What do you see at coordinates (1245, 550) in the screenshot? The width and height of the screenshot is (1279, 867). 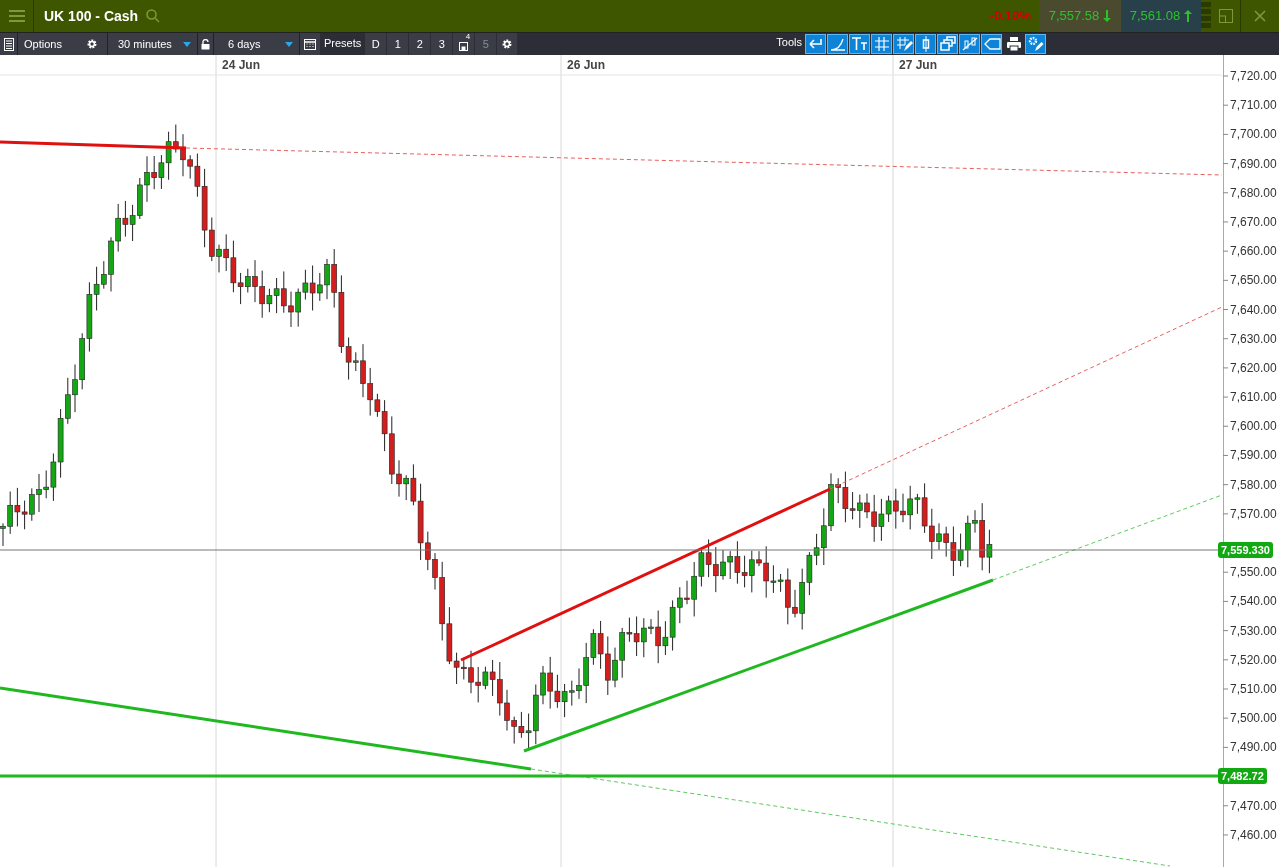 I see `current-price-tag: 7,559.330` at bounding box center [1245, 550].